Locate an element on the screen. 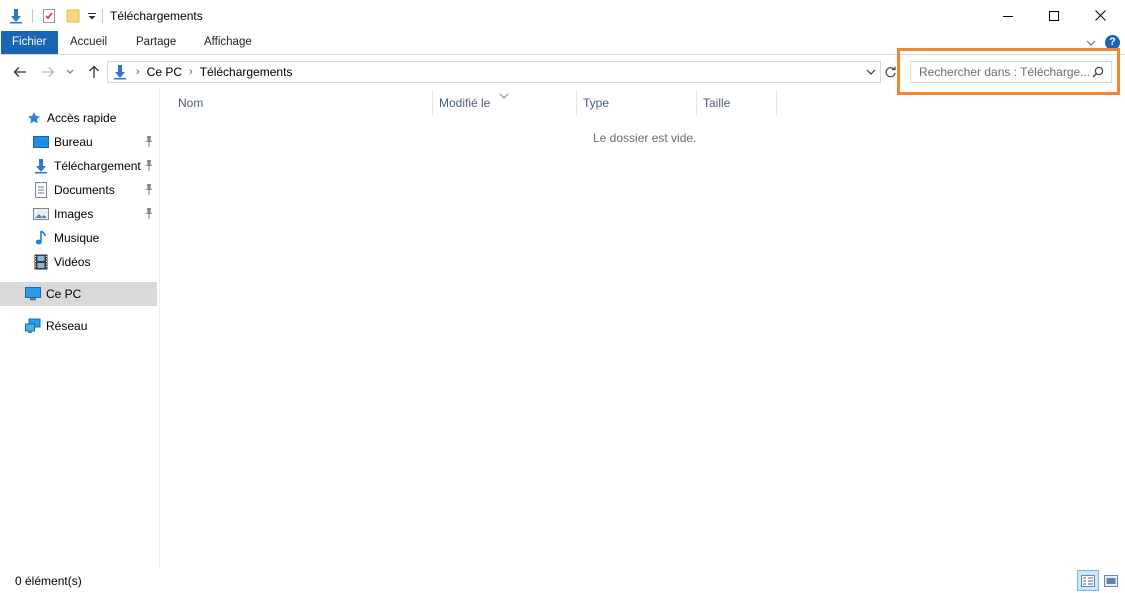  title-bar: Téléchargements is located at coordinates (562, 16).